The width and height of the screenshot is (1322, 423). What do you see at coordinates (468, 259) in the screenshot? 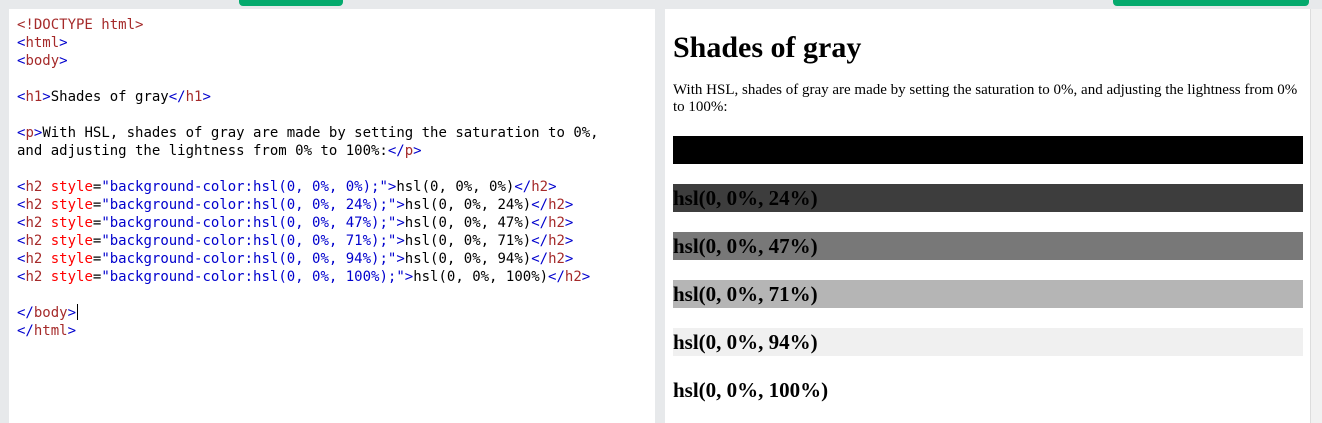
I see `code-token: hsl(0, 0%, 94%)` at bounding box center [468, 259].